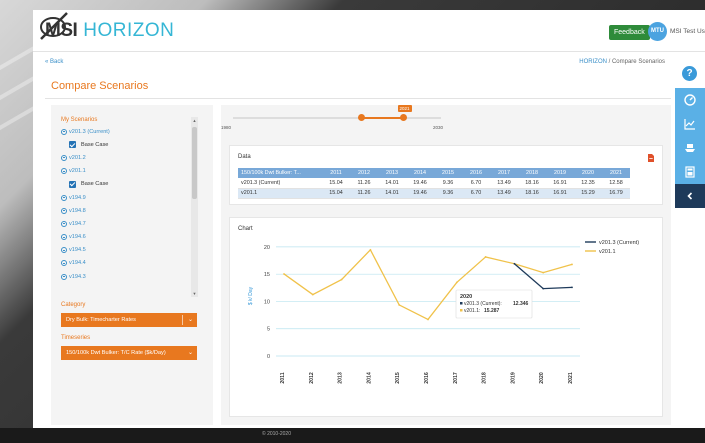  Describe the element at coordinates (77, 250) in the screenshot. I see `scenario-label: v194.5` at that location.